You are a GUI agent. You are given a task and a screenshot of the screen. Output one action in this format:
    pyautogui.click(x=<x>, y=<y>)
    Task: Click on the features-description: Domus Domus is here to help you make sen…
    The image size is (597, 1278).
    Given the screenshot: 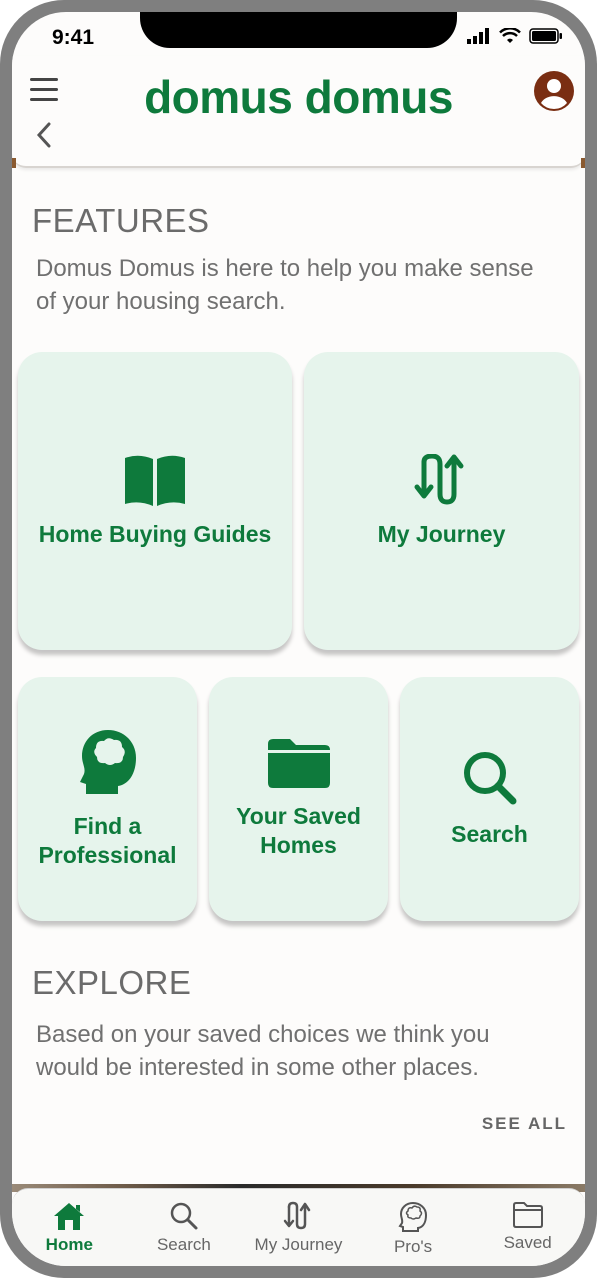 What is the action you would take?
    pyautogui.click(x=285, y=285)
    